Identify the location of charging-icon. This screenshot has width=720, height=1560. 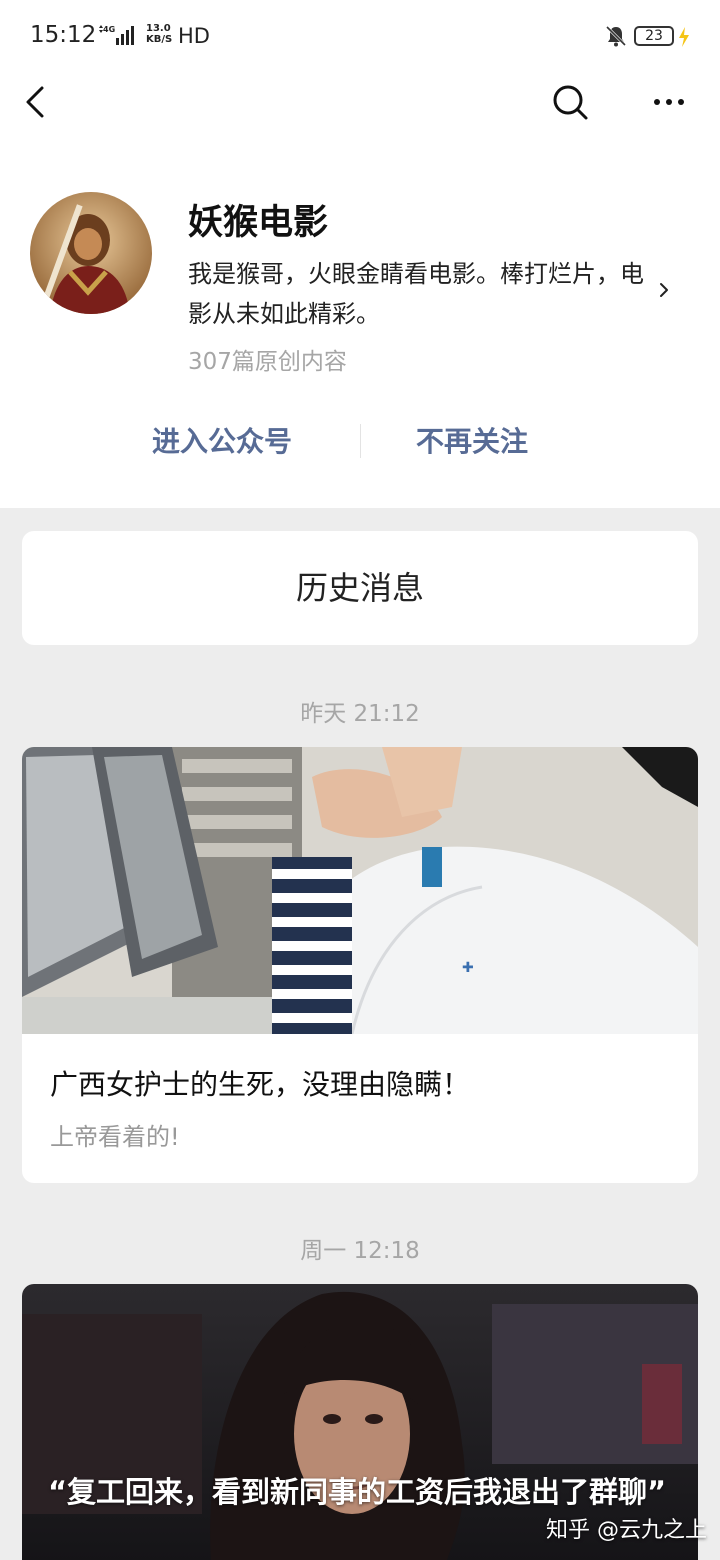
(684, 37).